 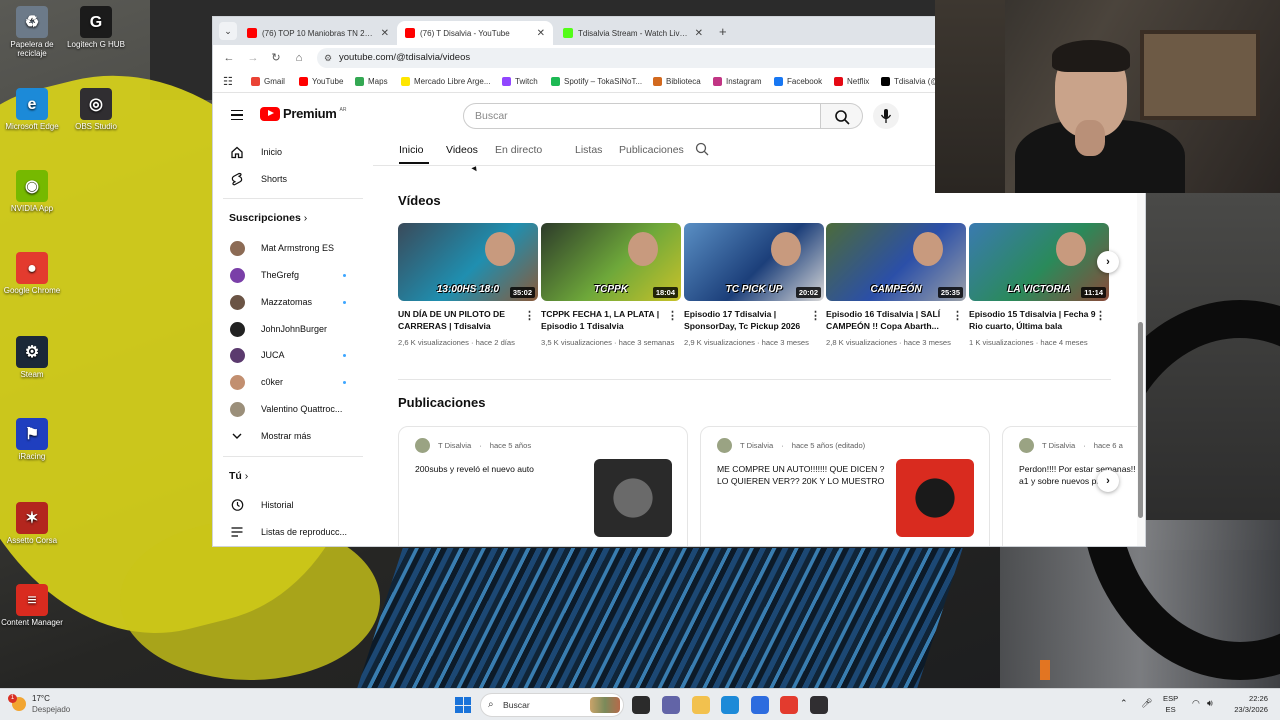 I want to click on desktop-icon-content-manager: ≡ Content Manager, so click(x=32, y=605).